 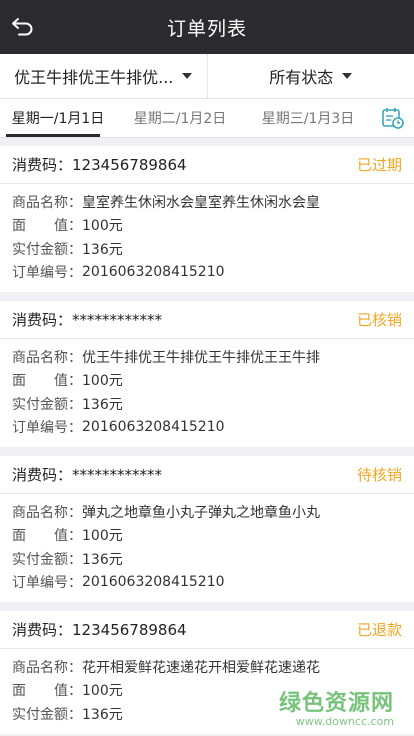 I want to click on product-row: 商品名称： 优王牛排优王牛排优王牛排优王王牛排, so click(x=207, y=357).